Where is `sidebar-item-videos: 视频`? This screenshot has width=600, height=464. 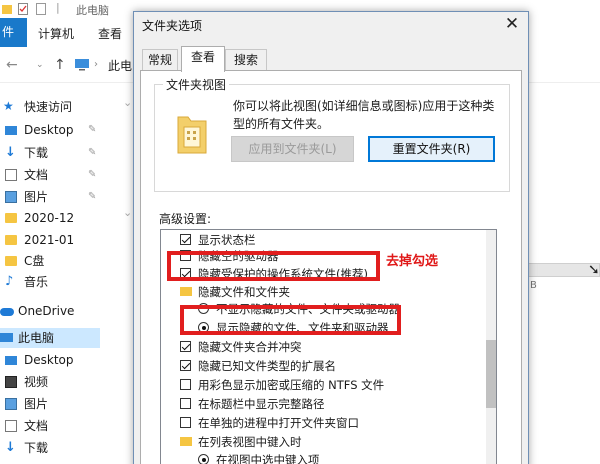 sidebar-item-videos: 视频 is located at coordinates (50, 382).